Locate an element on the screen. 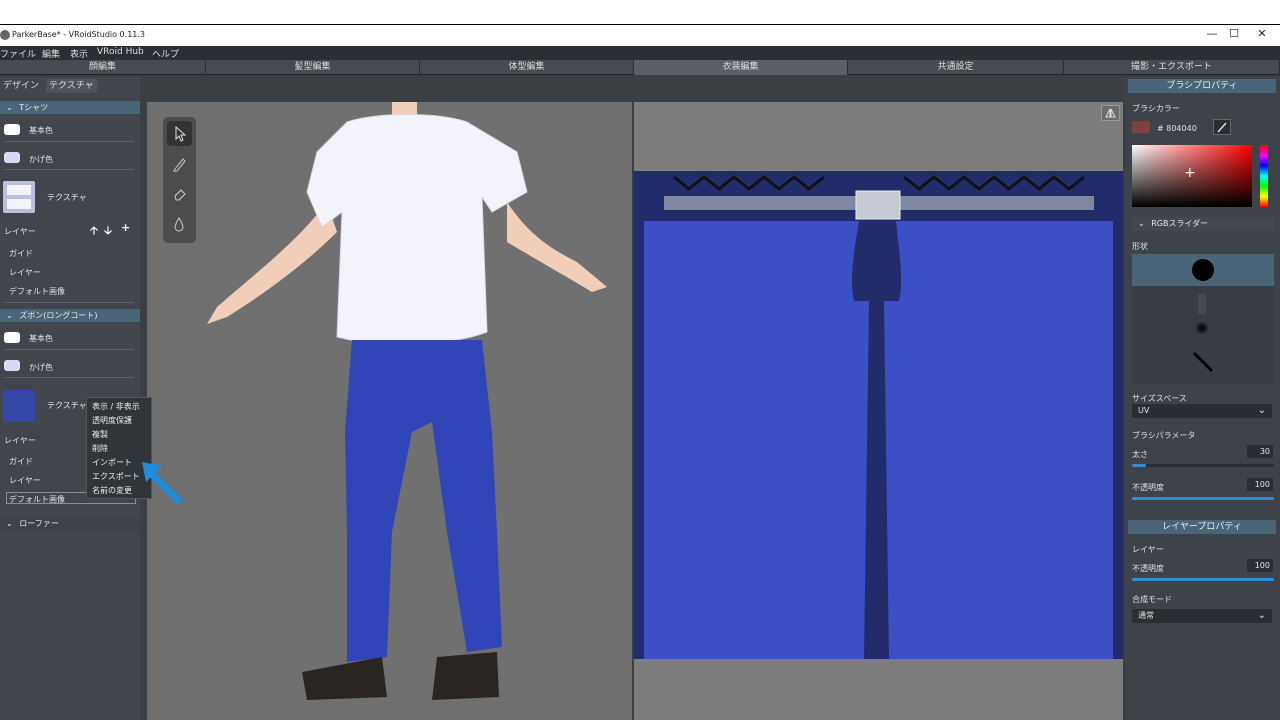 The image size is (1280, 720). blend-mode-value: 通常 is located at coordinates (1146, 615).